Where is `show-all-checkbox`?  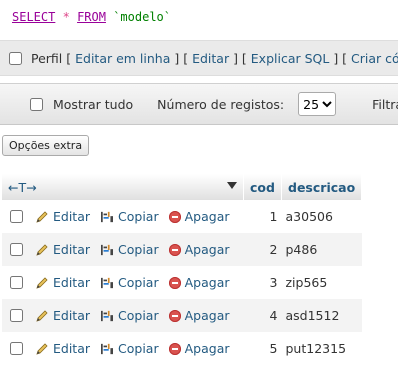
show-all-checkbox is located at coordinates (36, 104).